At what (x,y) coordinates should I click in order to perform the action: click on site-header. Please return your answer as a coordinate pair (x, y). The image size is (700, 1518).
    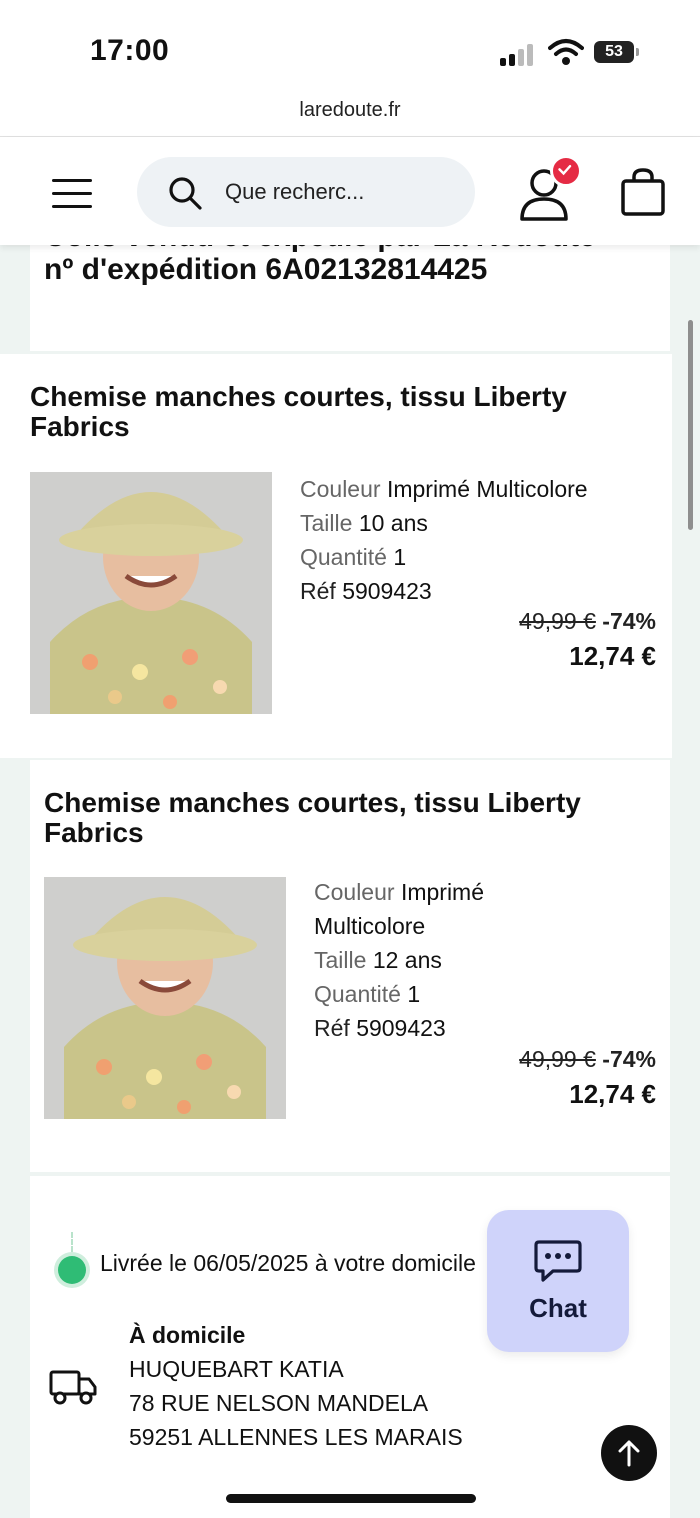
    Looking at the image, I should click on (350, 191).